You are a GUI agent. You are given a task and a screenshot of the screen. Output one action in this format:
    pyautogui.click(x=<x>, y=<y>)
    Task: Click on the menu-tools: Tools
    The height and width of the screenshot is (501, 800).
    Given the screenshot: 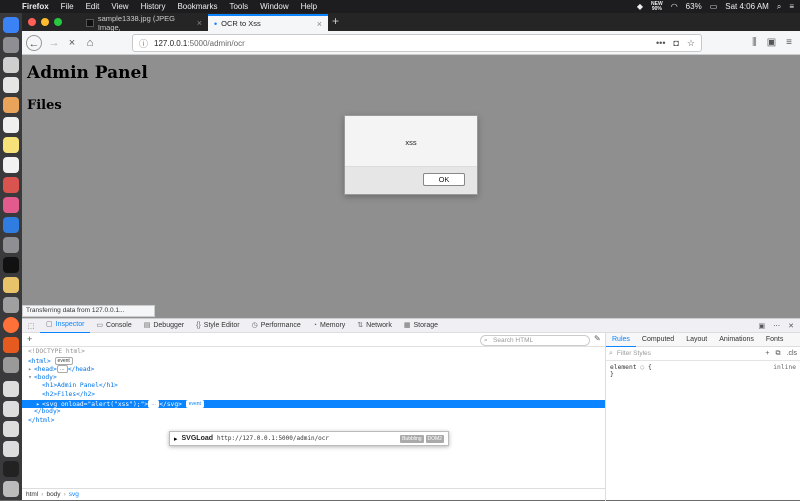 What is the action you would take?
    pyautogui.click(x=238, y=6)
    